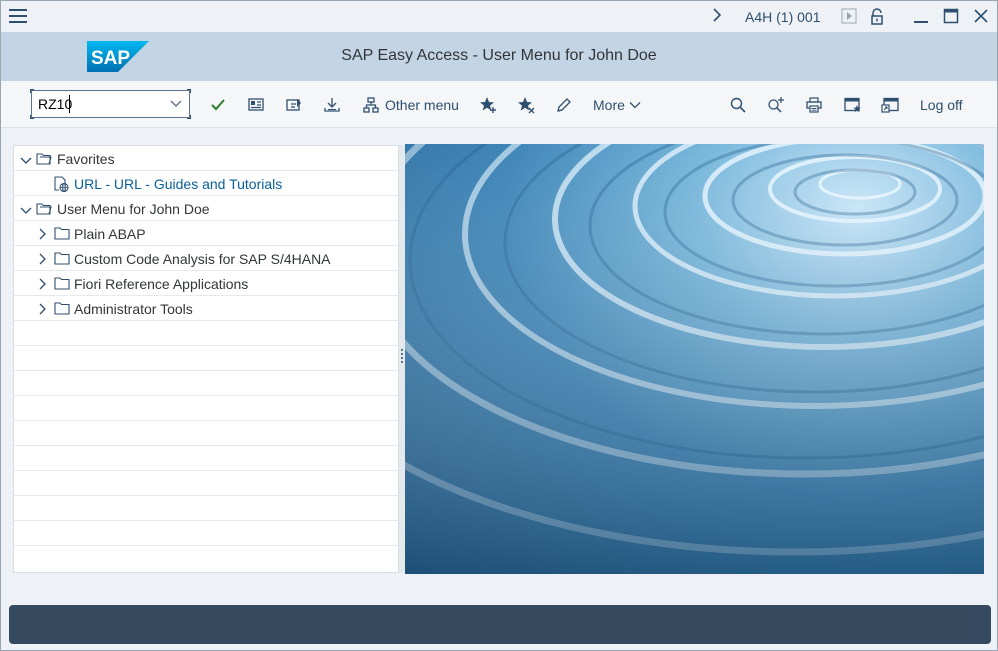 This screenshot has width=998, height=651. I want to click on play-icon, so click(849, 16).